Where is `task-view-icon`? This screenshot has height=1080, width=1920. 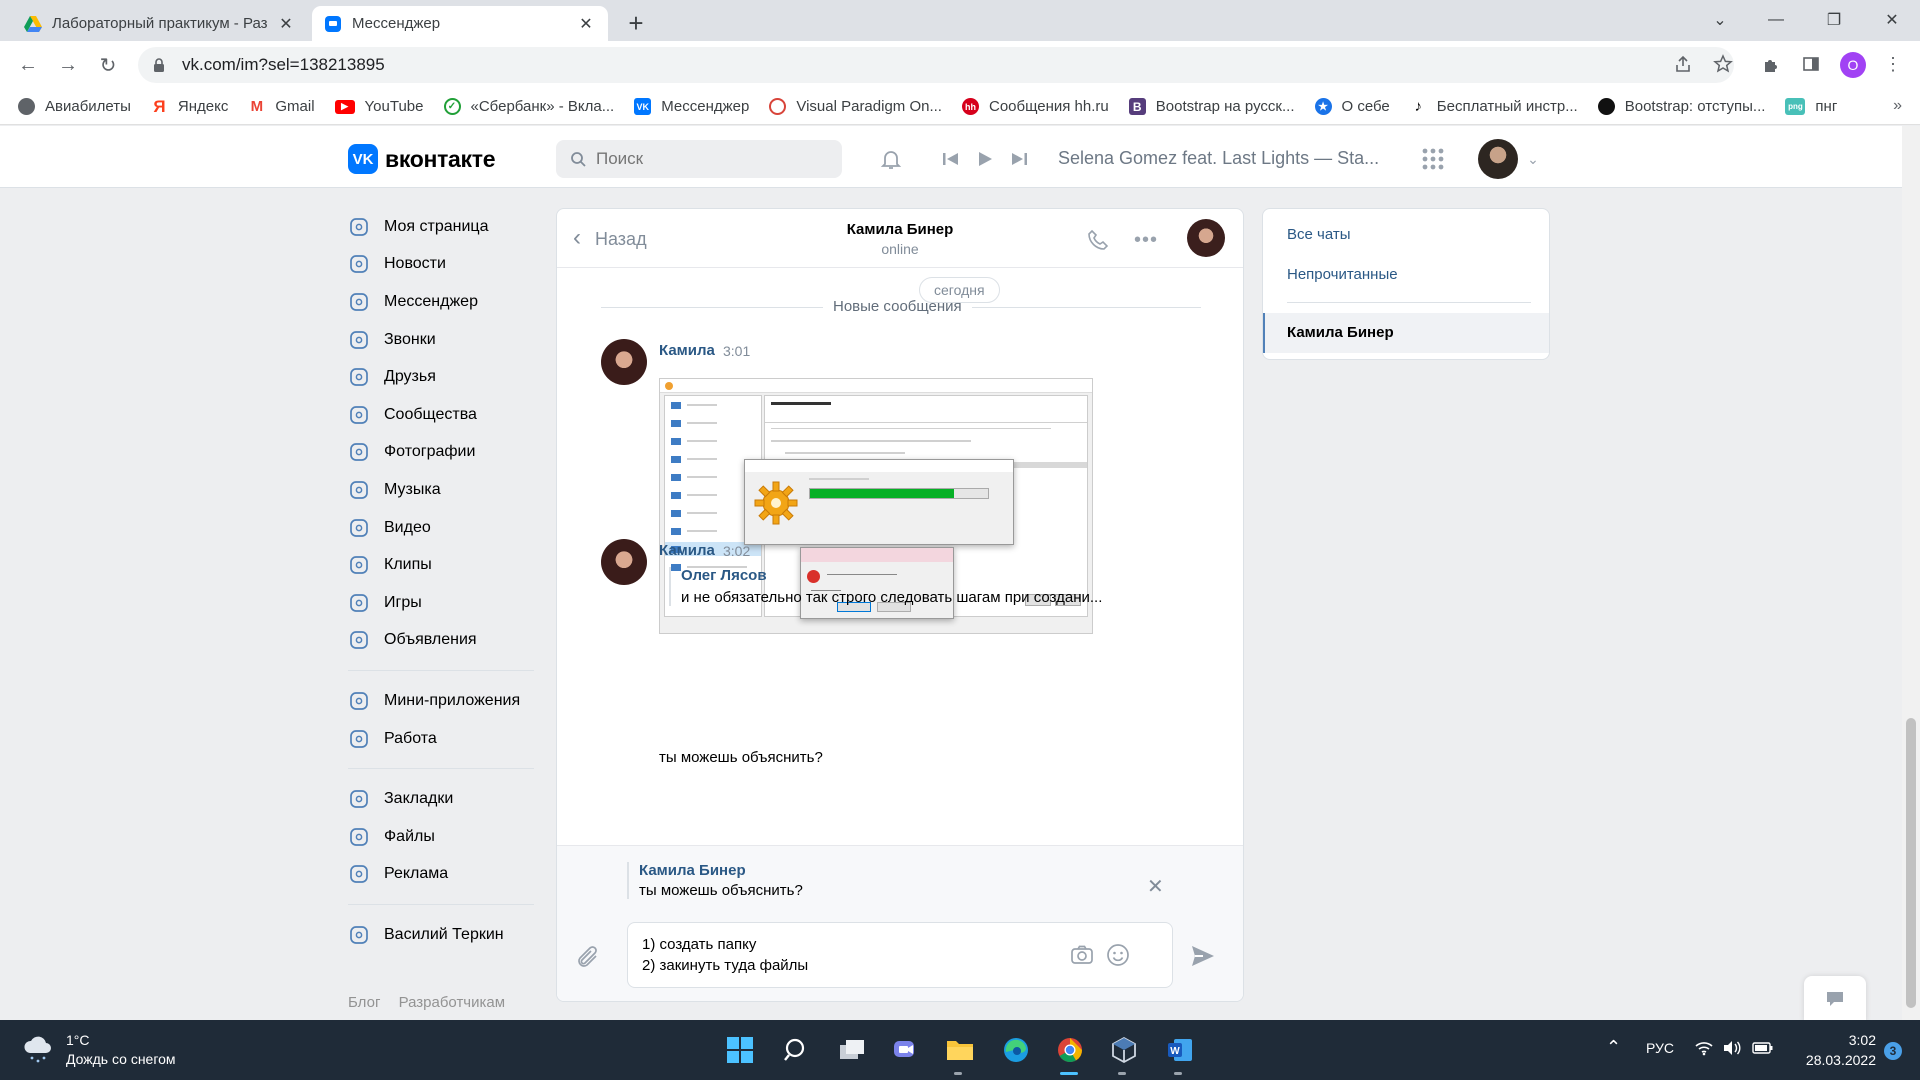 task-view-icon is located at coordinates (852, 1050).